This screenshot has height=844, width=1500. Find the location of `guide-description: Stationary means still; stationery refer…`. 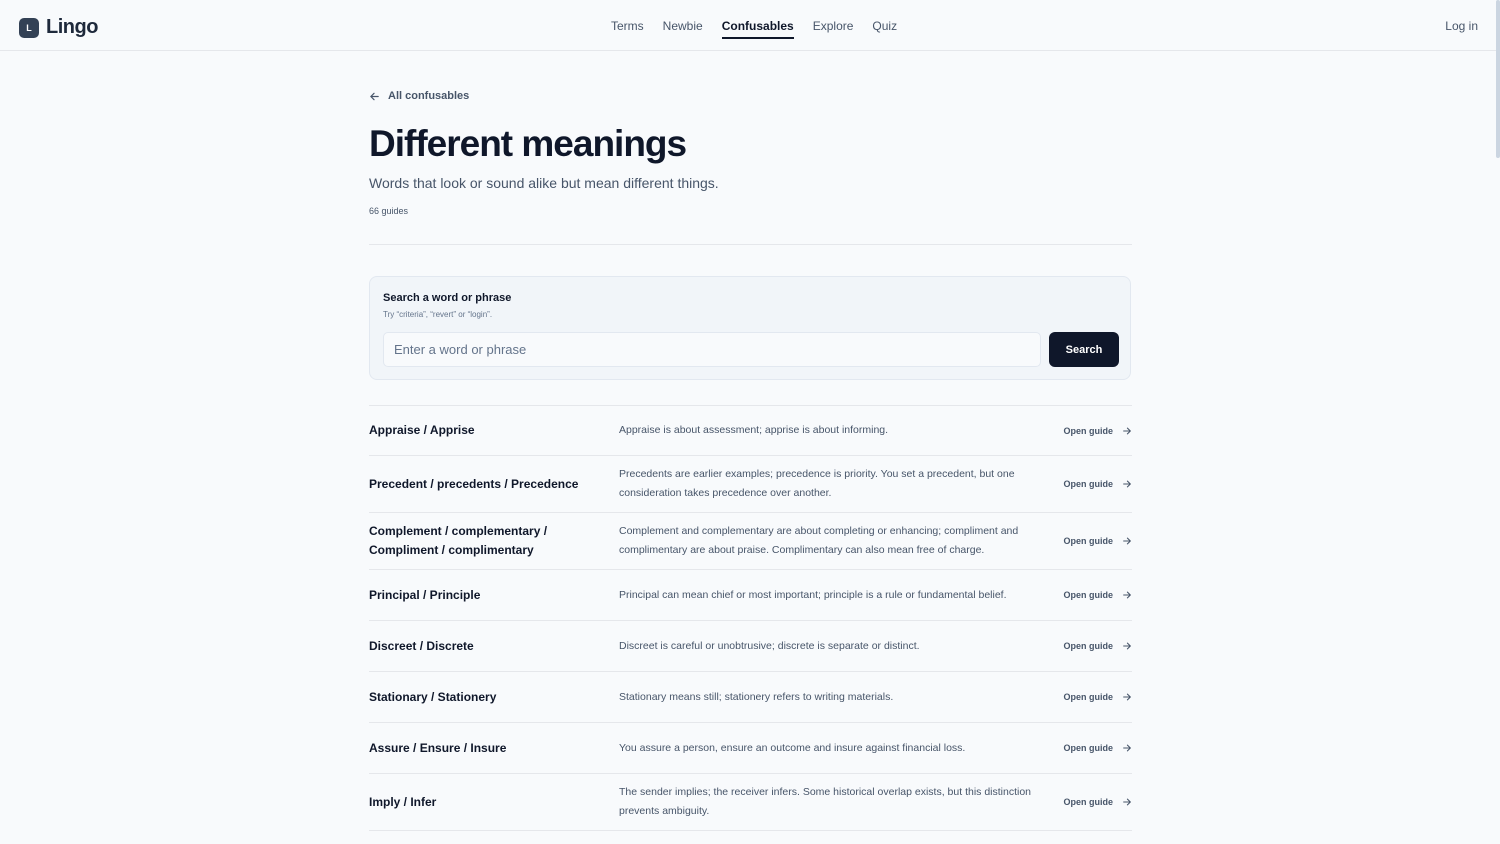

guide-description: Stationary means still; stationery refer… is located at coordinates (756, 696).